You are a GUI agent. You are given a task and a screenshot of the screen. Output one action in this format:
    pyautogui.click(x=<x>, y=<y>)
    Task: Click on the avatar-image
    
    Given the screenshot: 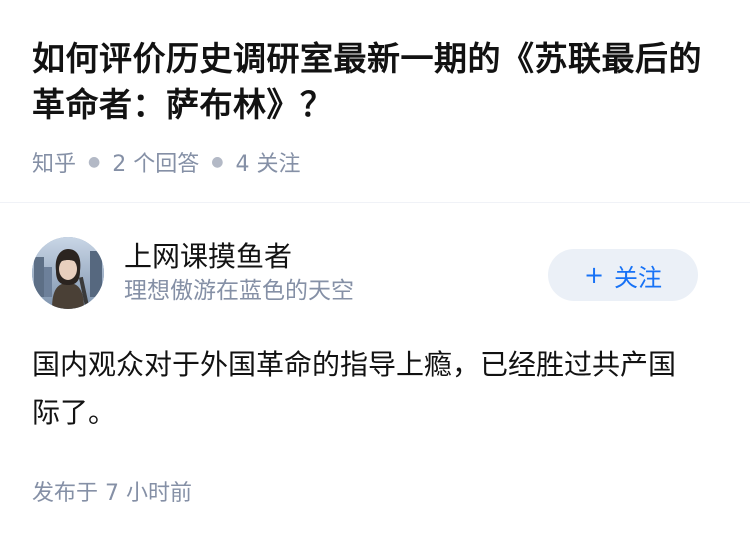 What is the action you would take?
    pyautogui.click(x=68, y=273)
    